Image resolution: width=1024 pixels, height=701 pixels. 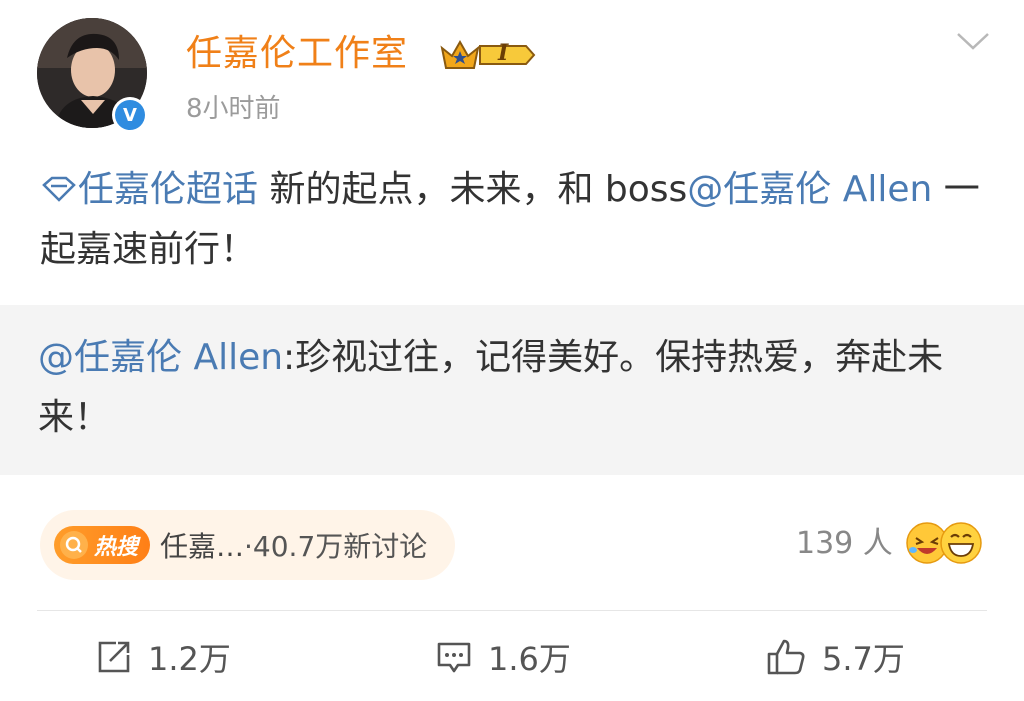 I want to click on search-icon, so click(x=74, y=545).